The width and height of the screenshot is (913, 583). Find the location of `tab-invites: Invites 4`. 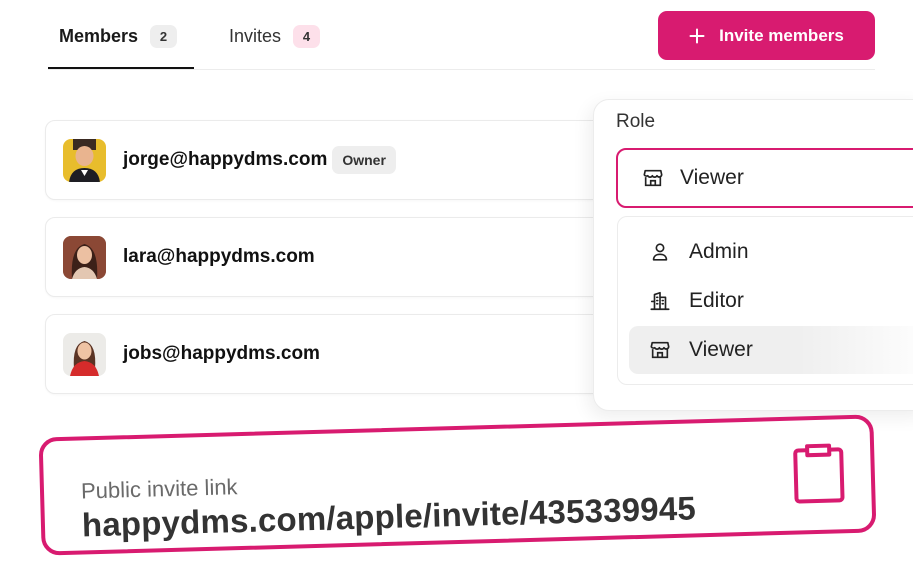

tab-invites: Invites 4 is located at coordinates (275, 36).